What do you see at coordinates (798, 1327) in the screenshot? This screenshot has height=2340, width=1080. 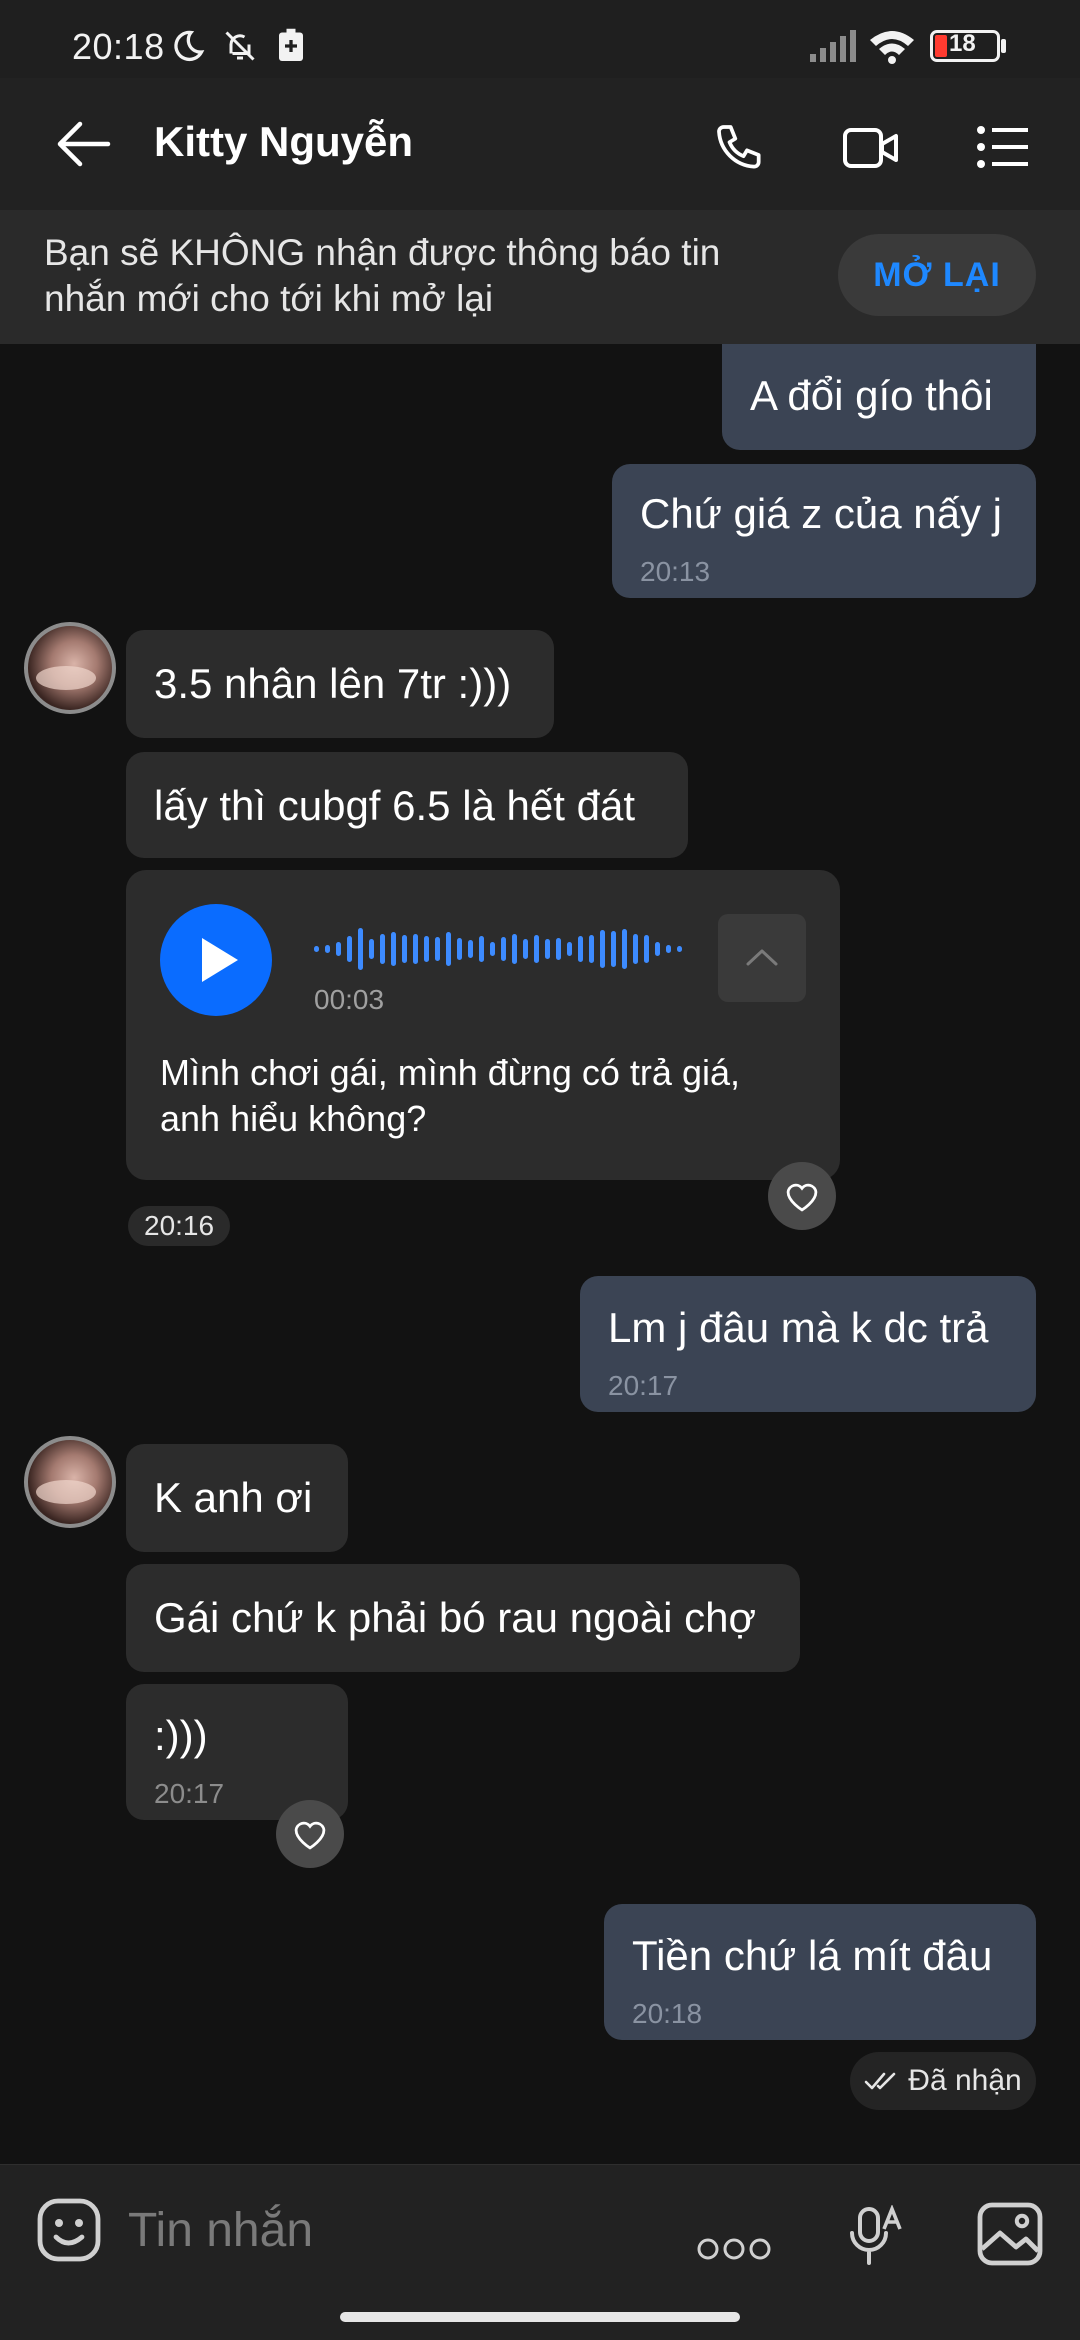 I see `message-text: Lm j đâu mà k dc trả` at bounding box center [798, 1327].